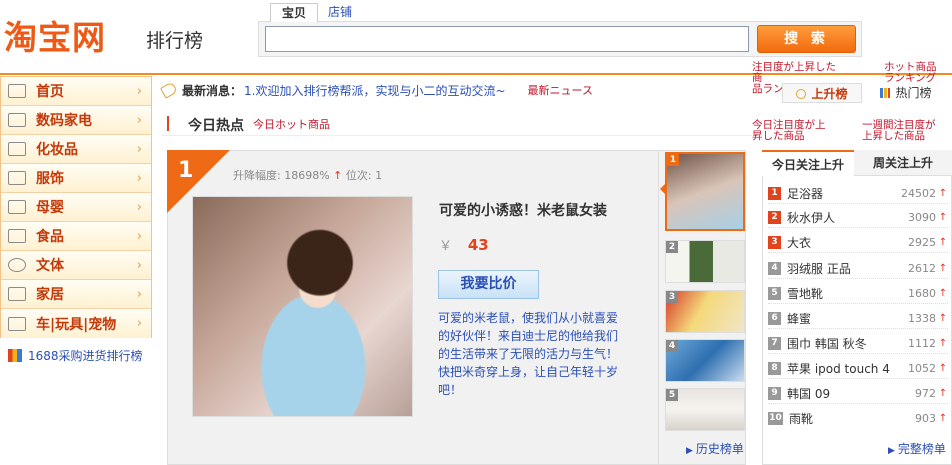  What do you see at coordinates (340, 12) in the screenshot?
I see `search-tab-shops: 店铺` at bounding box center [340, 12].